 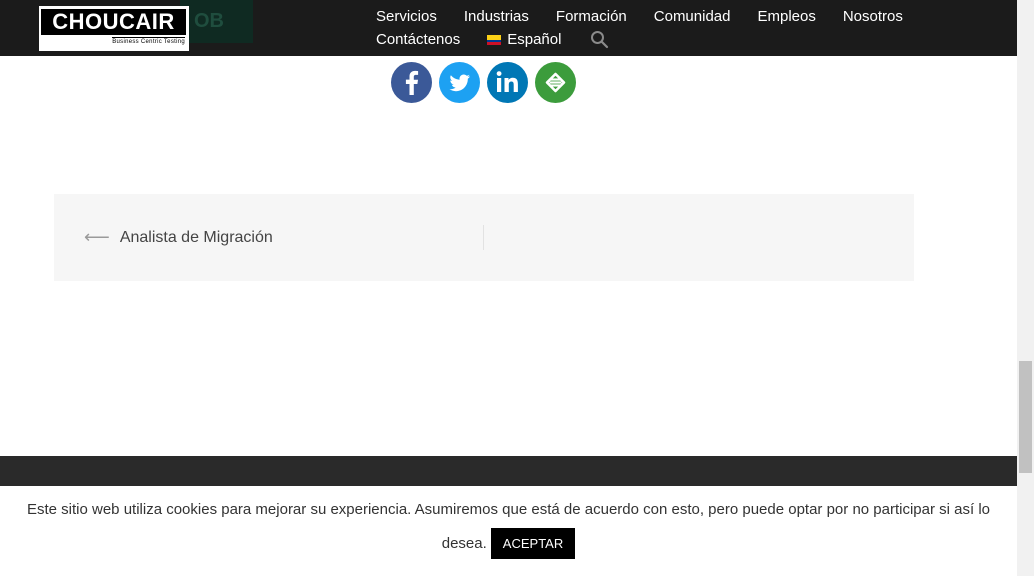 I want to click on colombia-flag-icon, so click(x=494, y=39).